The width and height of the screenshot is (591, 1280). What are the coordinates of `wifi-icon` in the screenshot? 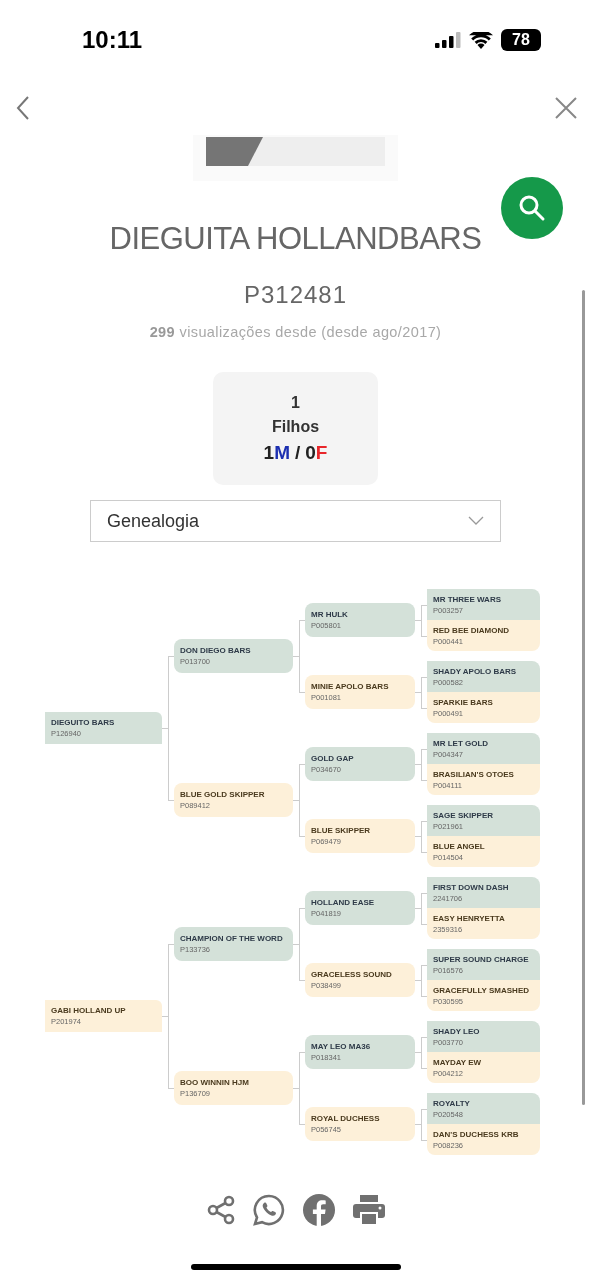 It's located at (481, 40).